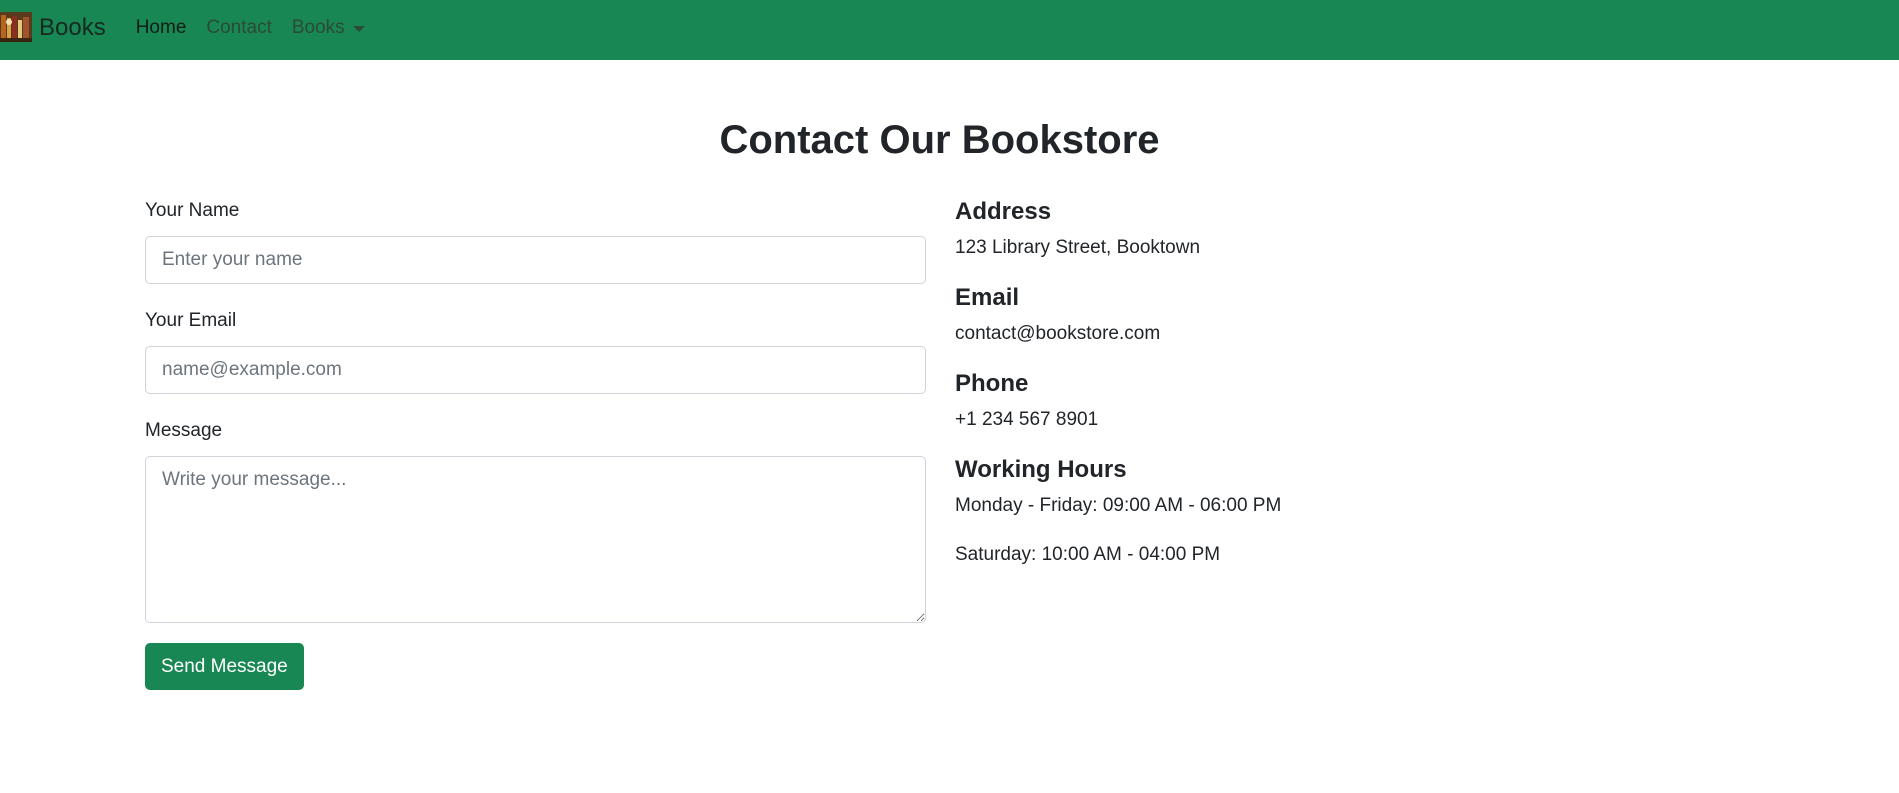 The width and height of the screenshot is (1899, 793). I want to click on email-text: contact@bookstore.com, so click(1058, 333).